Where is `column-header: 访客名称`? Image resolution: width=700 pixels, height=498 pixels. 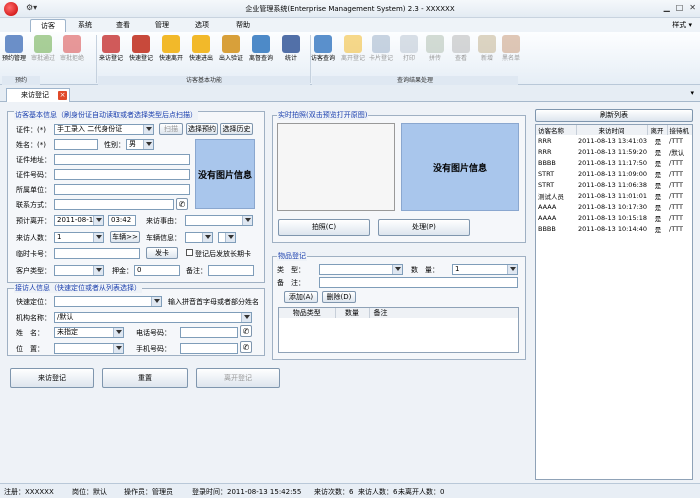 column-header: 访客名称 is located at coordinates (556, 130).